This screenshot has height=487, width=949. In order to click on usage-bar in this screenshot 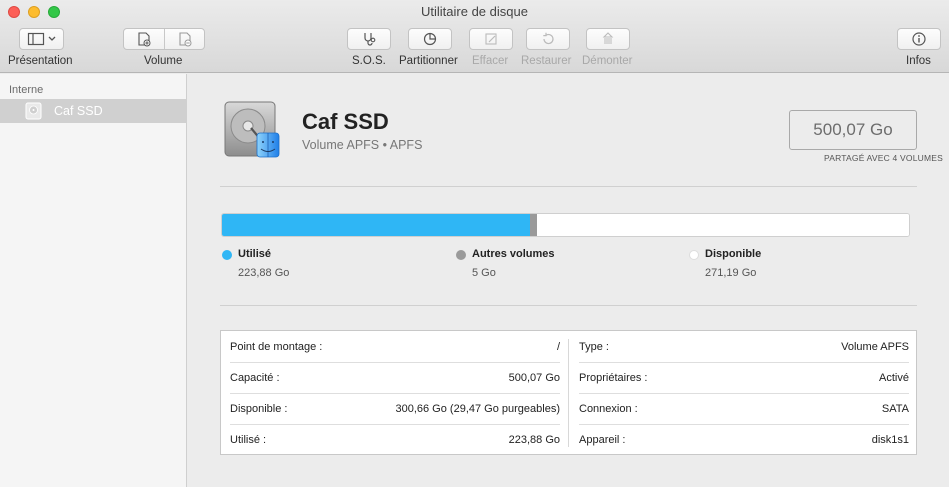, I will do `click(565, 225)`.